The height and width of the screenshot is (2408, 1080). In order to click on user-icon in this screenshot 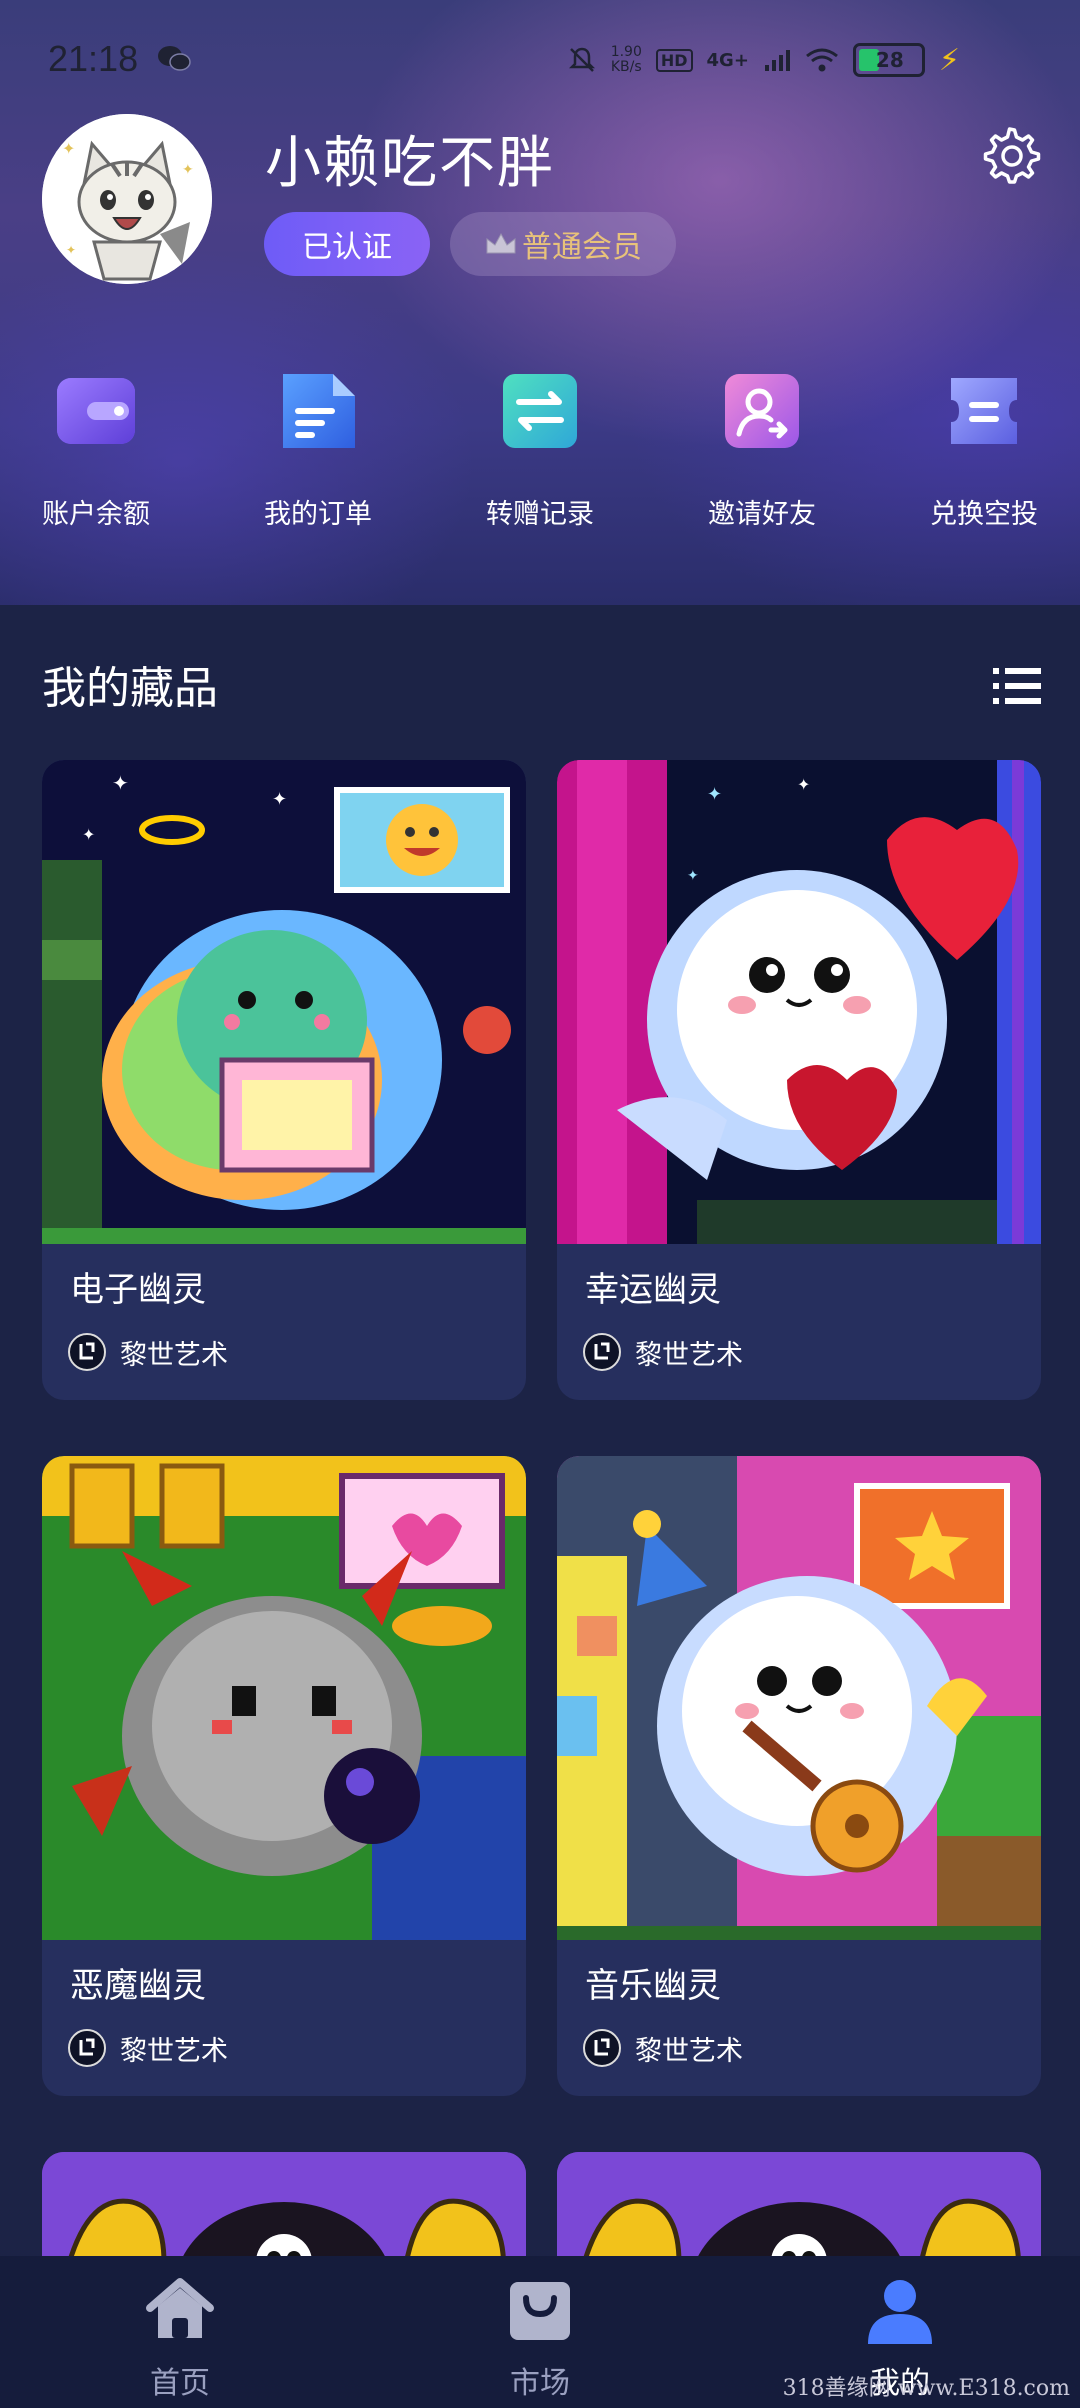, I will do `click(900, 2312)`.